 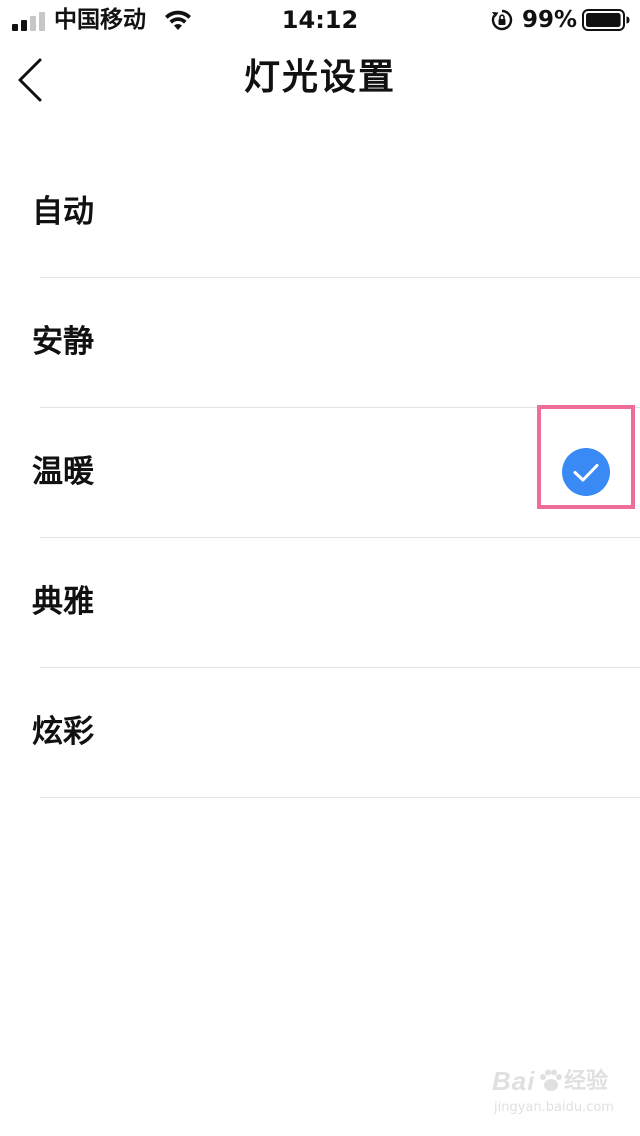 What do you see at coordinates (63, 212) in the screenshot?
I see `option-label: 自动` at bounding box center [63, 212].